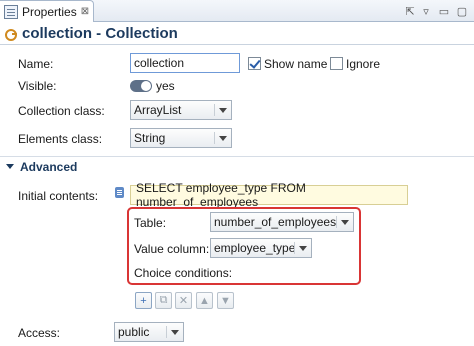  I want to click on advanced-section-header: Advanced, so click(237, 166).